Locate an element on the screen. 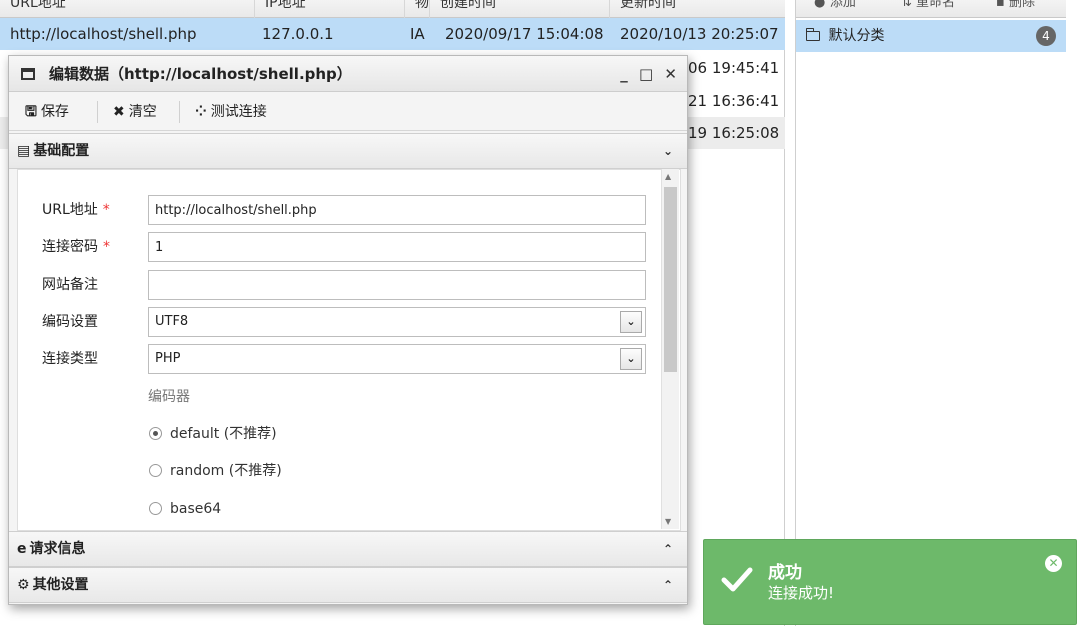  cell-updated: 19 16:25:08 is located at coordinates (734, 133).